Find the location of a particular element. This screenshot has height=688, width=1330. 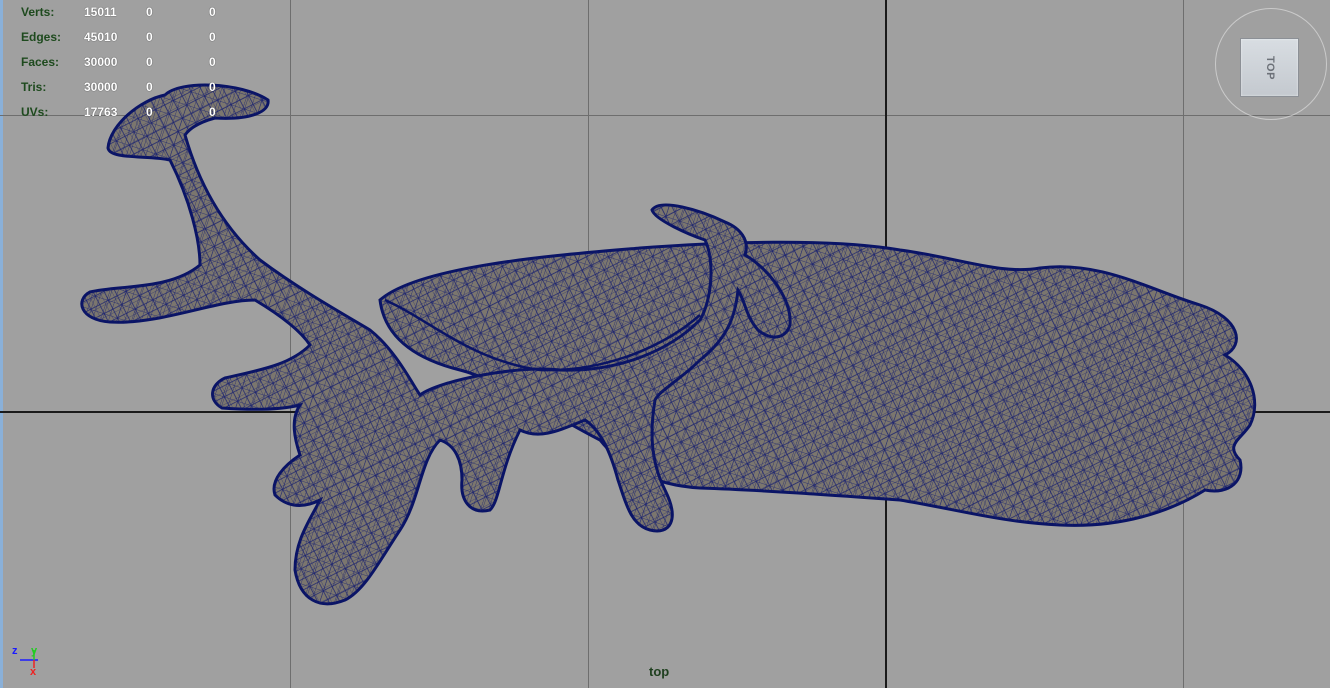

hud-row: Faces: 30000 0 0 is located at coordinates (141, 62).